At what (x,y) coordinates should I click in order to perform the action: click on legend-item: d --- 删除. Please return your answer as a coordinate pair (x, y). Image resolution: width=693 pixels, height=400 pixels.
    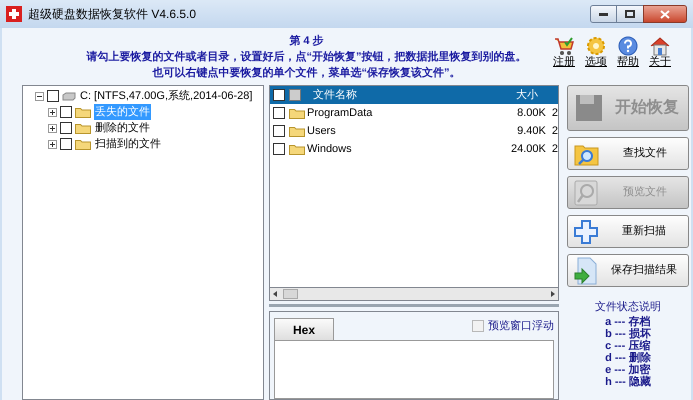
    Looking at the image, I should click on (628, 358).